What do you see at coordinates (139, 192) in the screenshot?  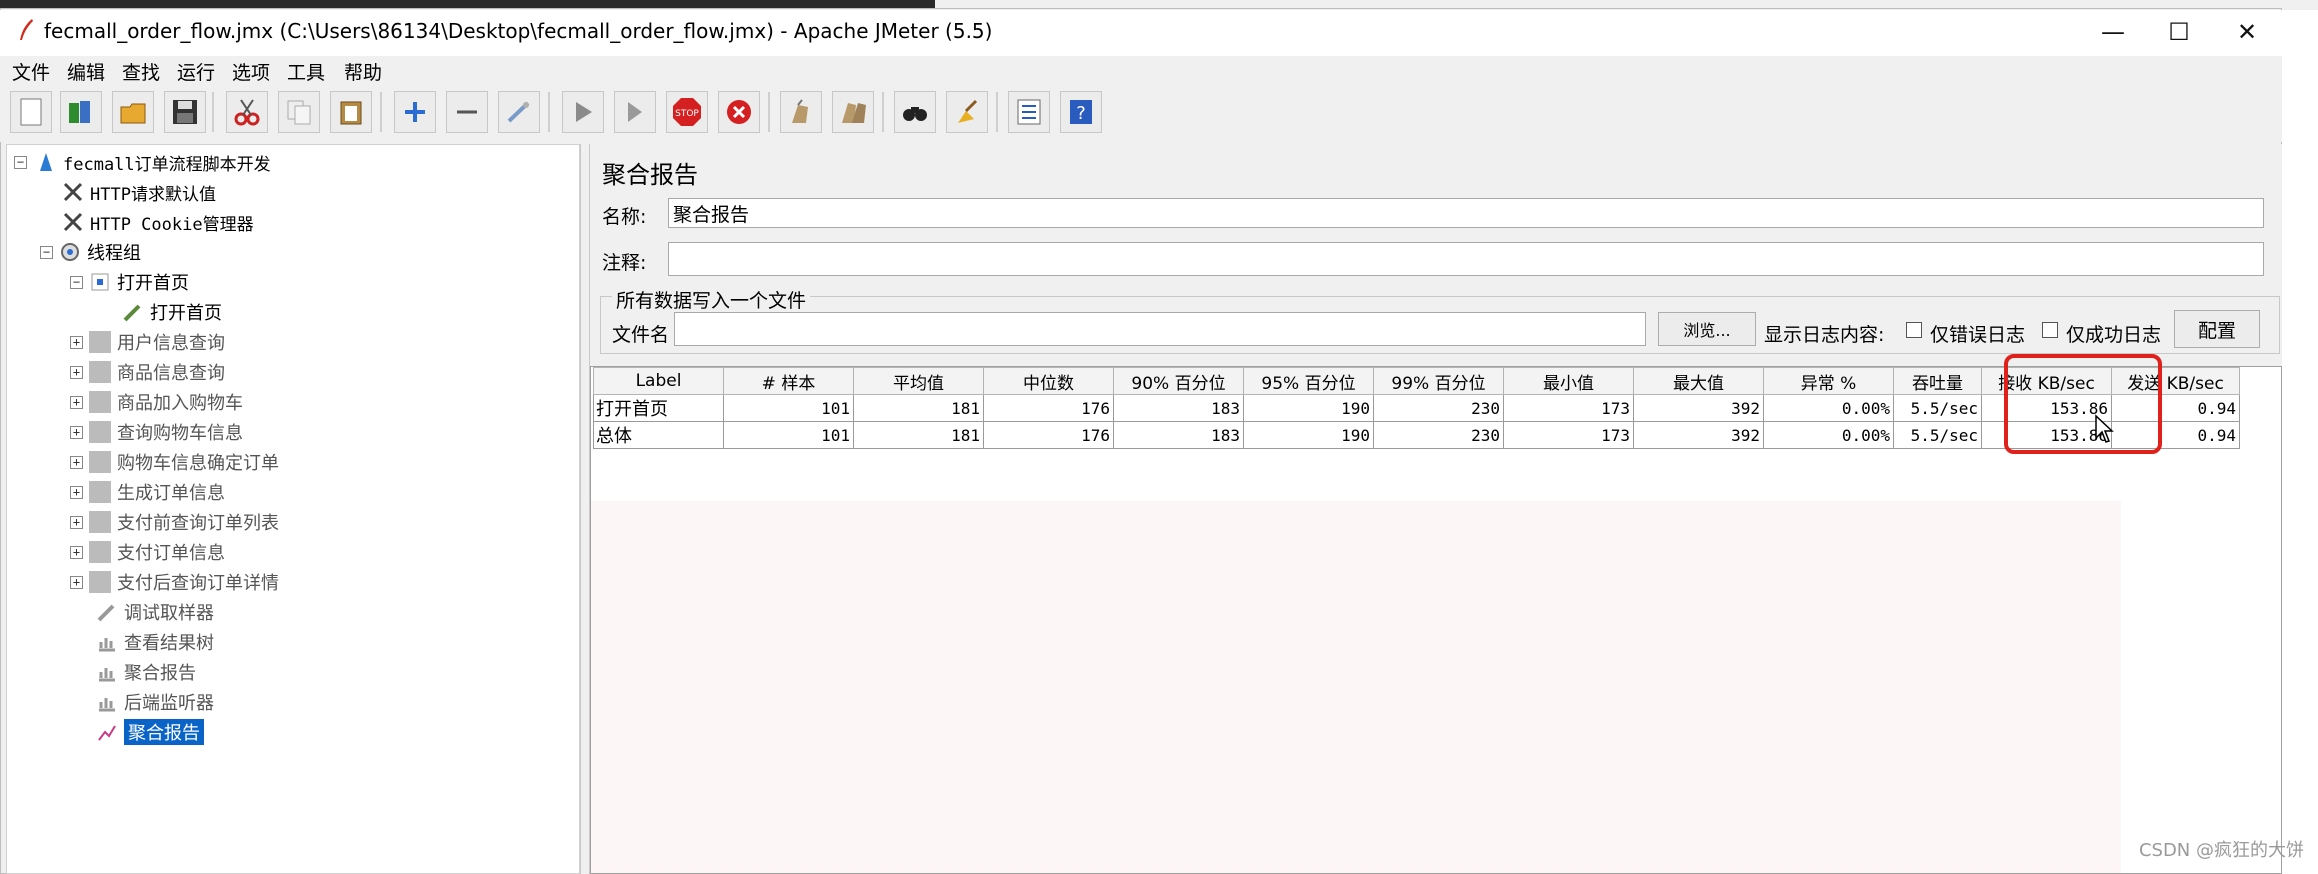 I see `tree-node-http-defaults: HTTP请求默认值` at bounding box center [139, 192].